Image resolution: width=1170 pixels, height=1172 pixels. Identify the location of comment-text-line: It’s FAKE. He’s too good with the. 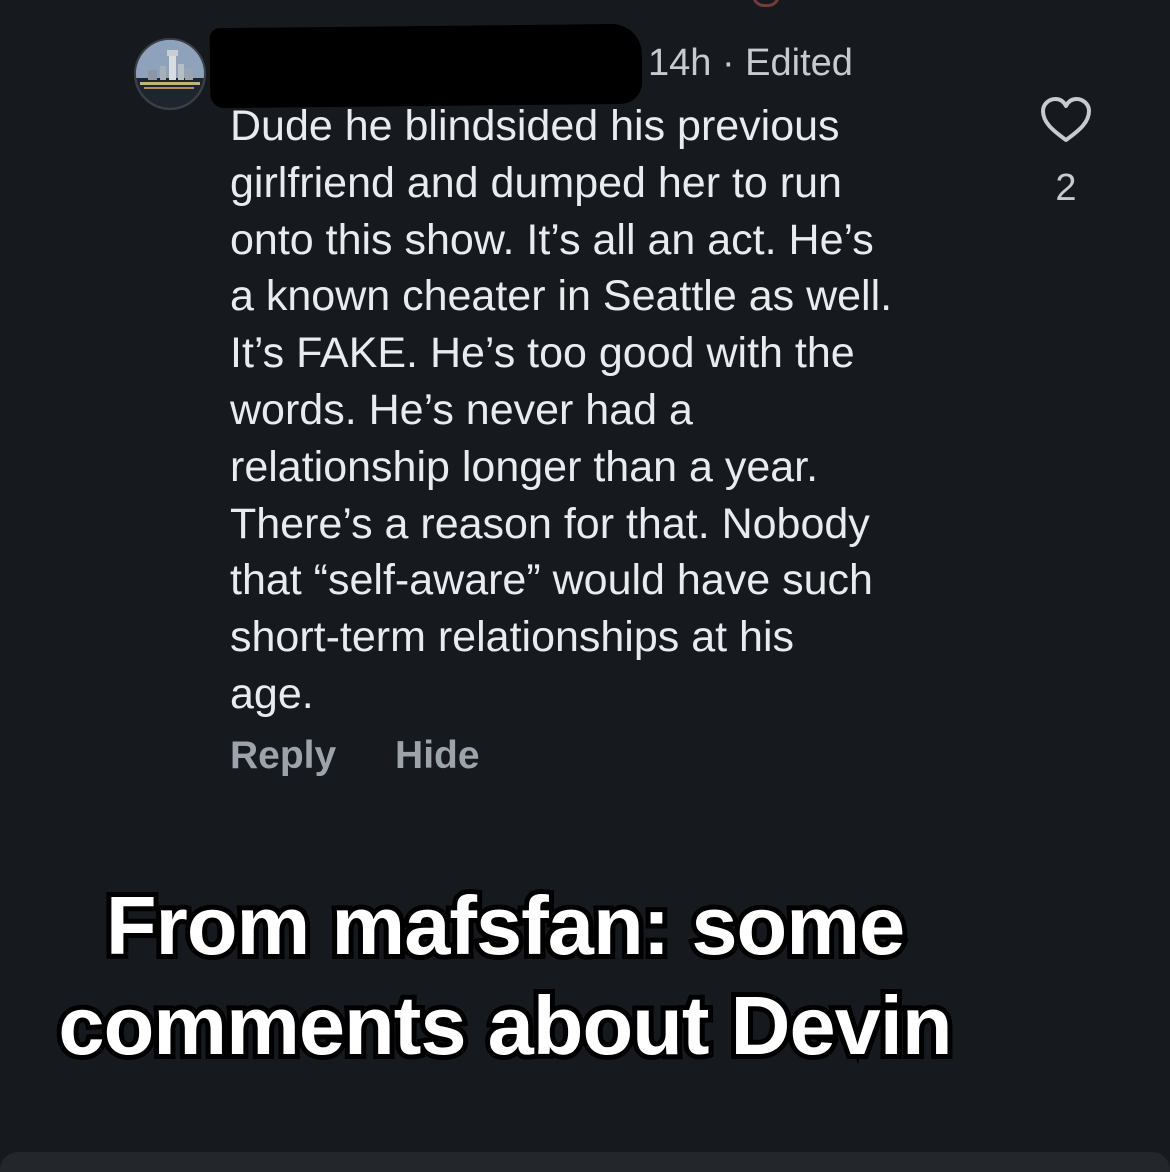
(542, 353).